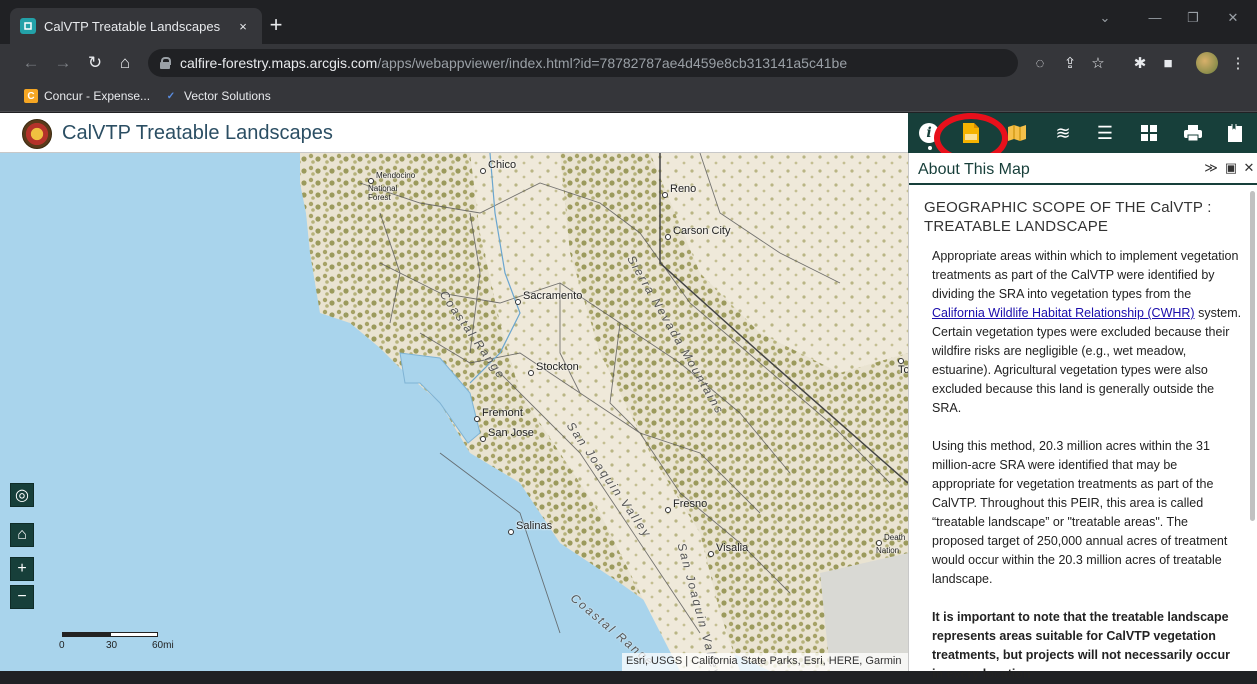 This screenshot has width=1257, height=684. I want to click on home-icon: ⌂, so click(125, 63).